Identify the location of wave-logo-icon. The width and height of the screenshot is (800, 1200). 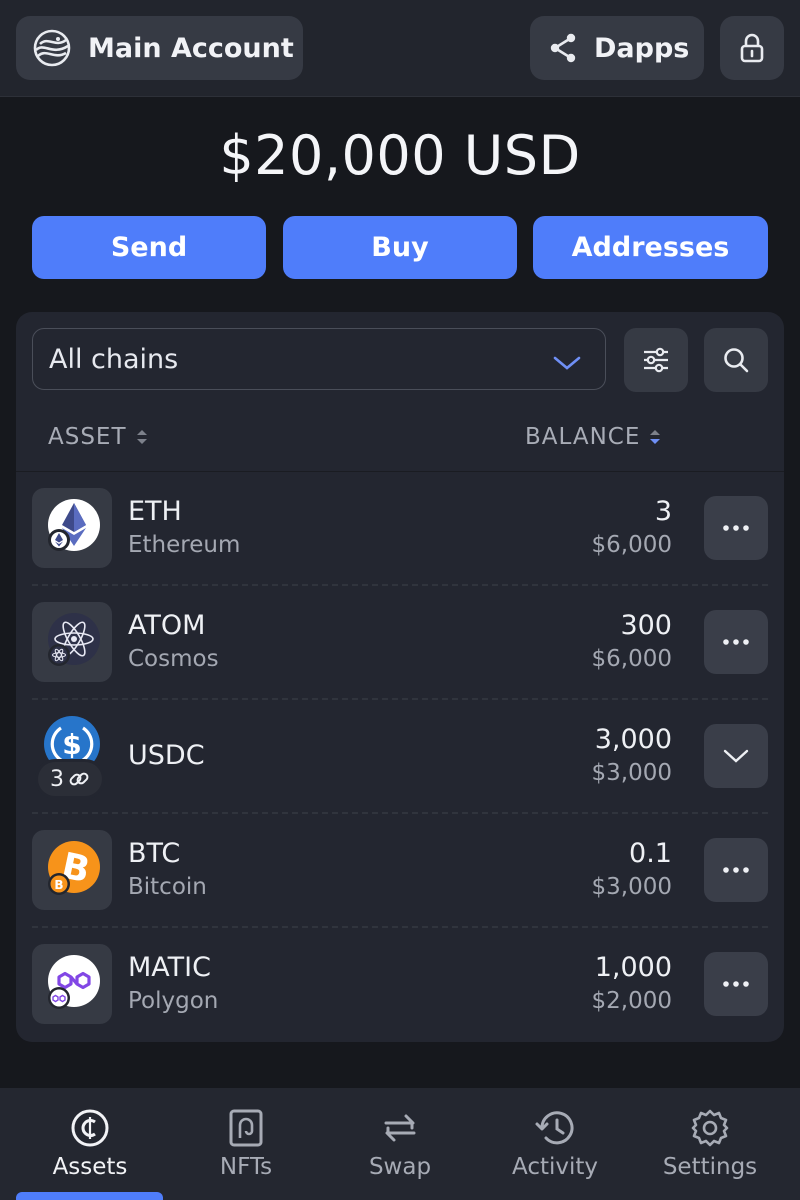
(52, 48).